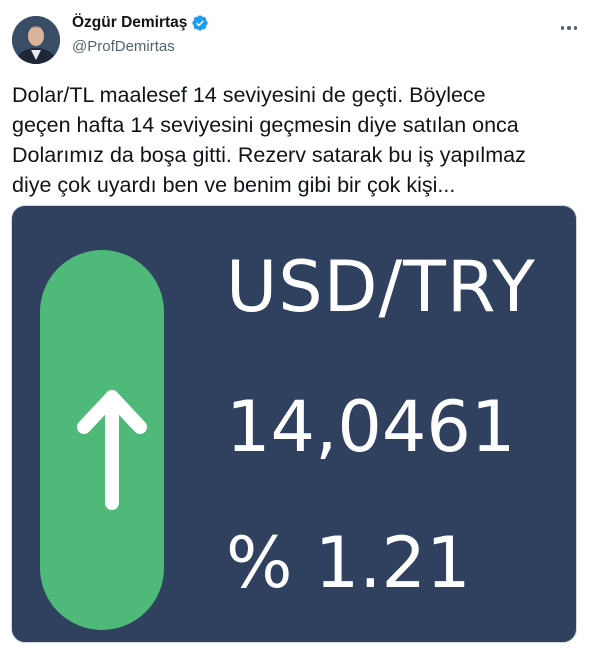 The image size is (596, 651). I want to click on profile-photo, so click(36, 40).